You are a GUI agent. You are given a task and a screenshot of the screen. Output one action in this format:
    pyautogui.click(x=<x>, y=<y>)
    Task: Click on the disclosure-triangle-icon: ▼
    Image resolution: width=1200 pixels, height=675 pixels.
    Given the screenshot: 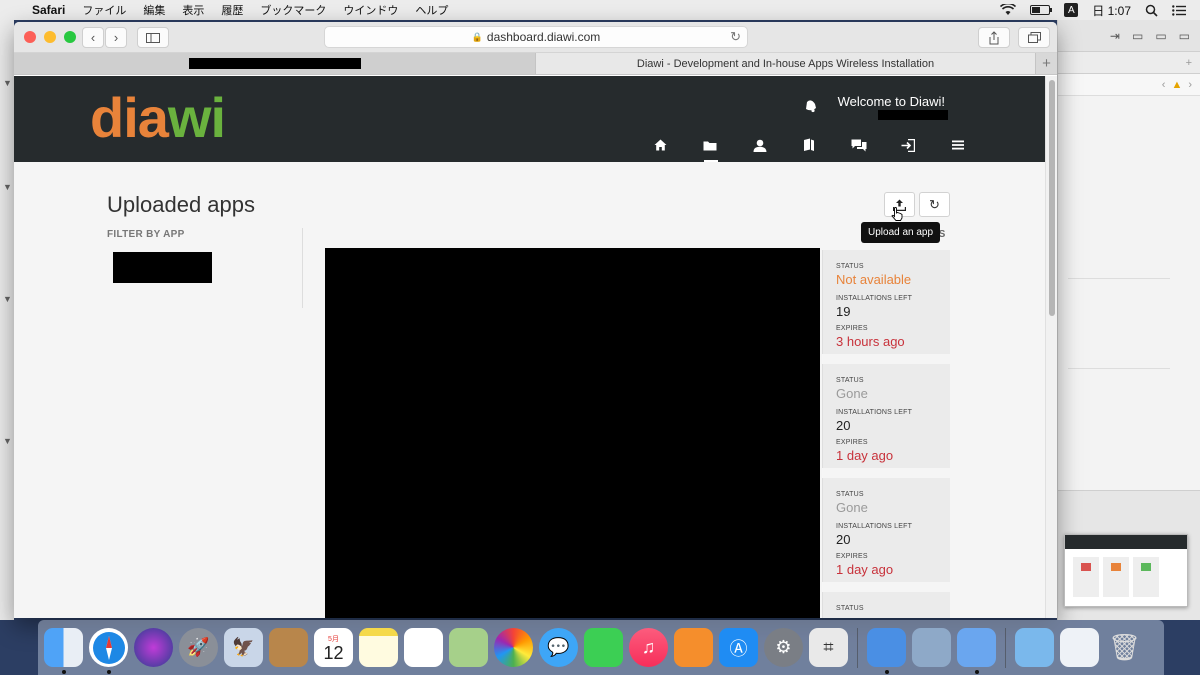 What is the action you would take?
    pyautogui.click(x=7, y=83)
    